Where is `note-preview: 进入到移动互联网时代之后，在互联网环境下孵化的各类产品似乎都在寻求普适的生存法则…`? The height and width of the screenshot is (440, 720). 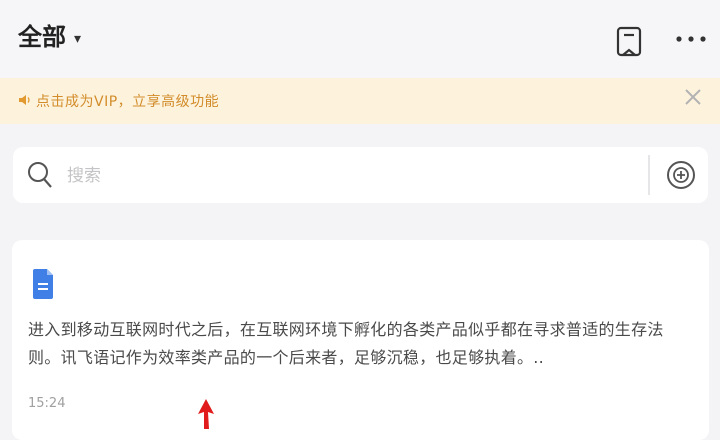
note-preview: 进入到移动互联网时代之后，在互联网环境下孵化的各类产品似乎都在寻求普适的生存法则… is located at coordinates (346, 343).